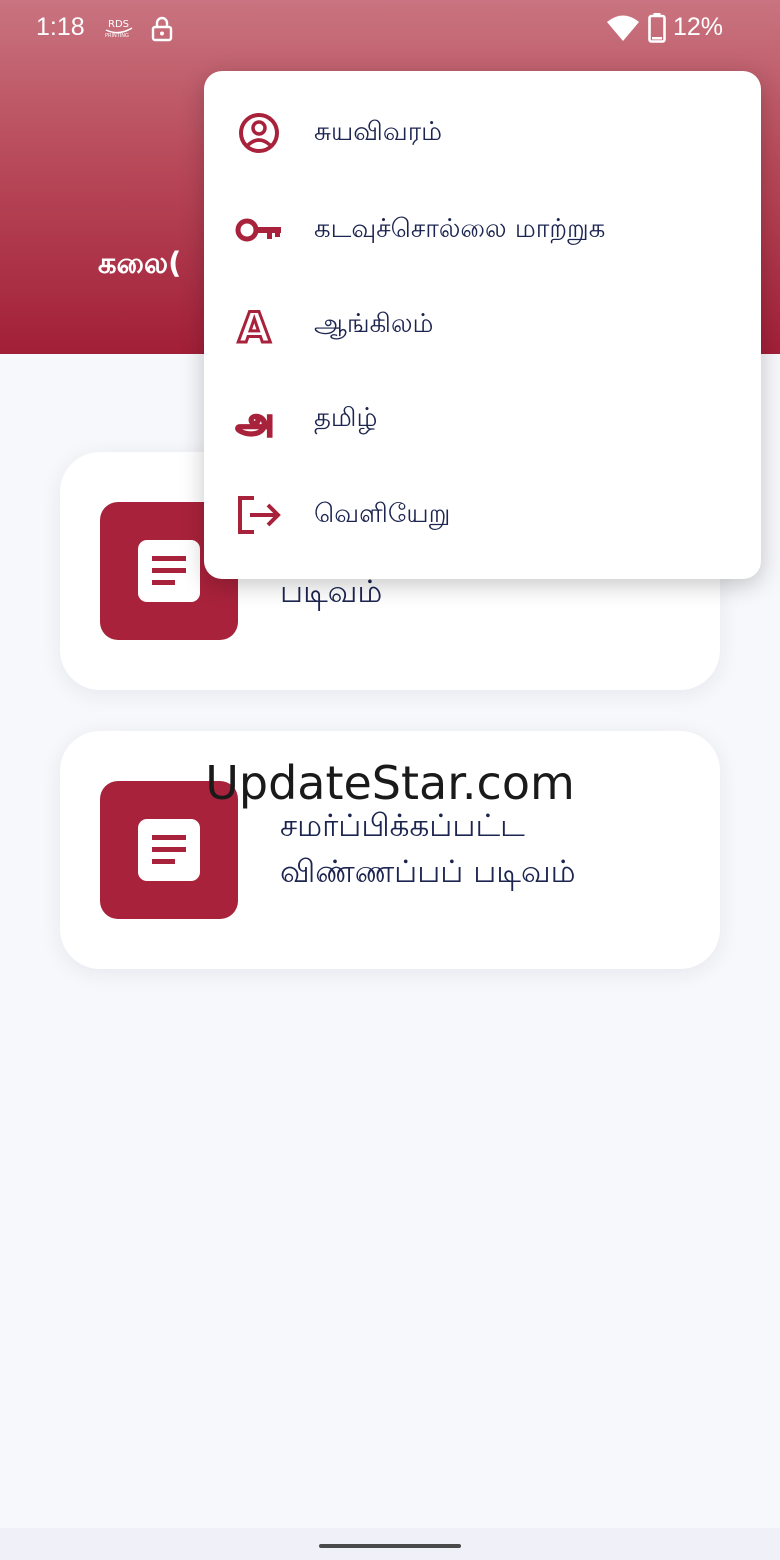 The image size is (780, 1560). Describe the element at coordinates (258, 230) in the screenshot. I see `key-icon` at that location.